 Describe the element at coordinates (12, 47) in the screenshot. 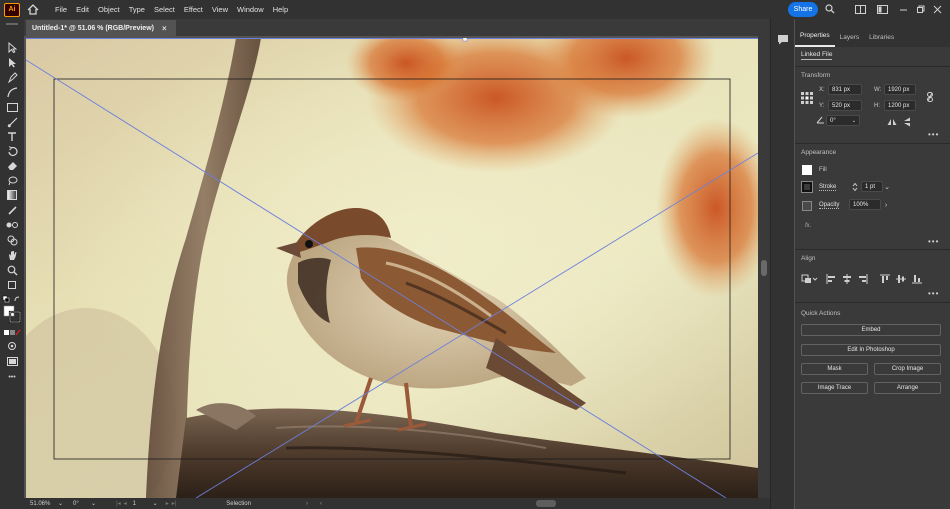

I see `selection-tool-icon` at that location.